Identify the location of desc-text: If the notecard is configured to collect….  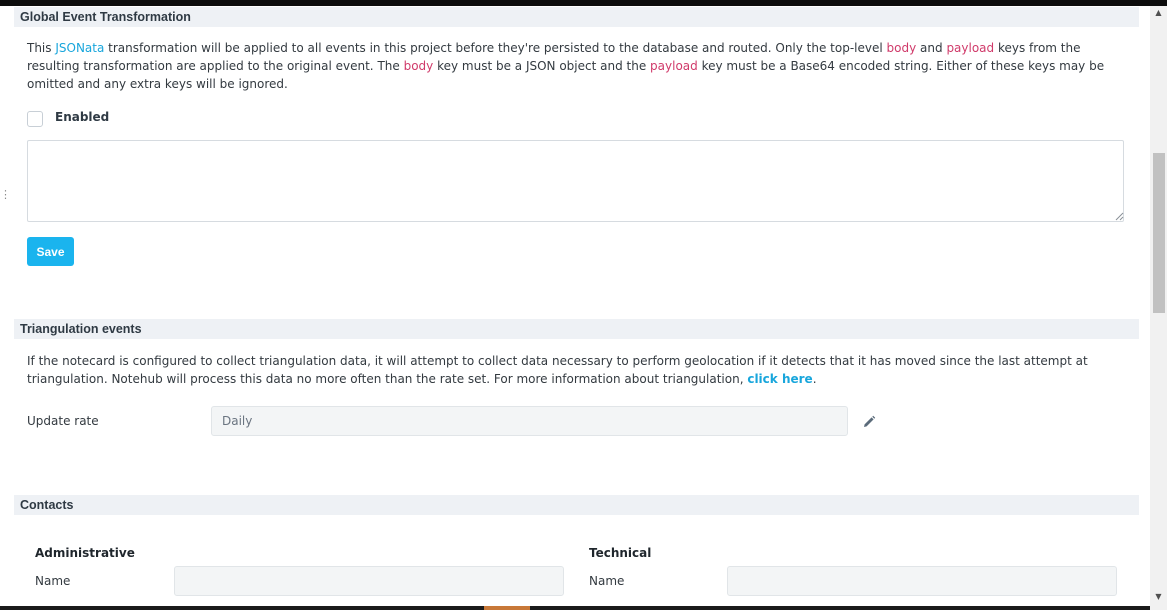
(557, 370).